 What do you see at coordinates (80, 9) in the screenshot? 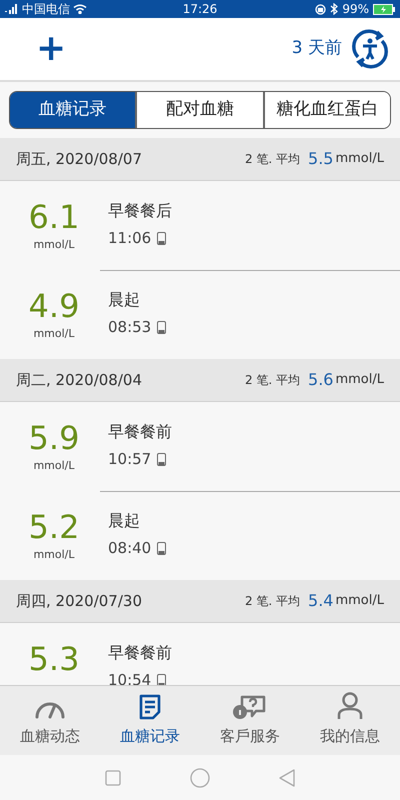
I see `wifi-icon` at bounding box center [80, 9].